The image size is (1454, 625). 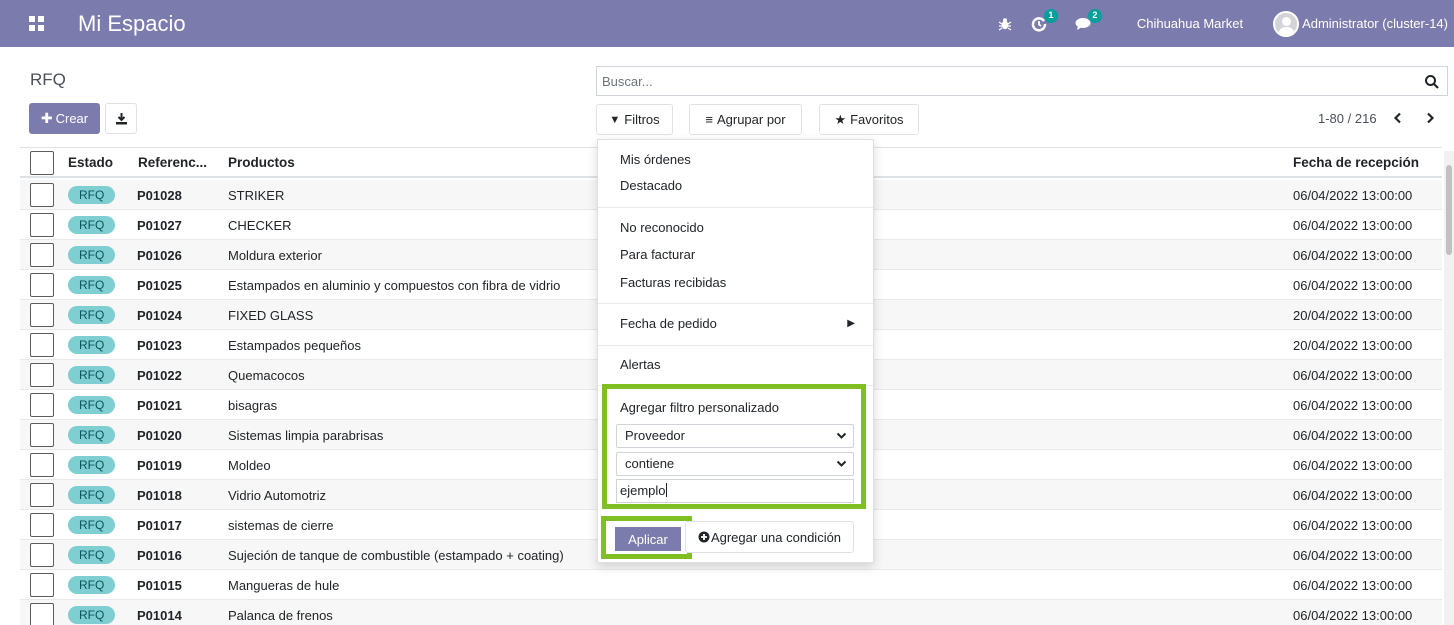 What do you see at coordinates (266, 375) in the screenshot?
I see `row-products: Quemacocos` at bounding box center [266, 375].